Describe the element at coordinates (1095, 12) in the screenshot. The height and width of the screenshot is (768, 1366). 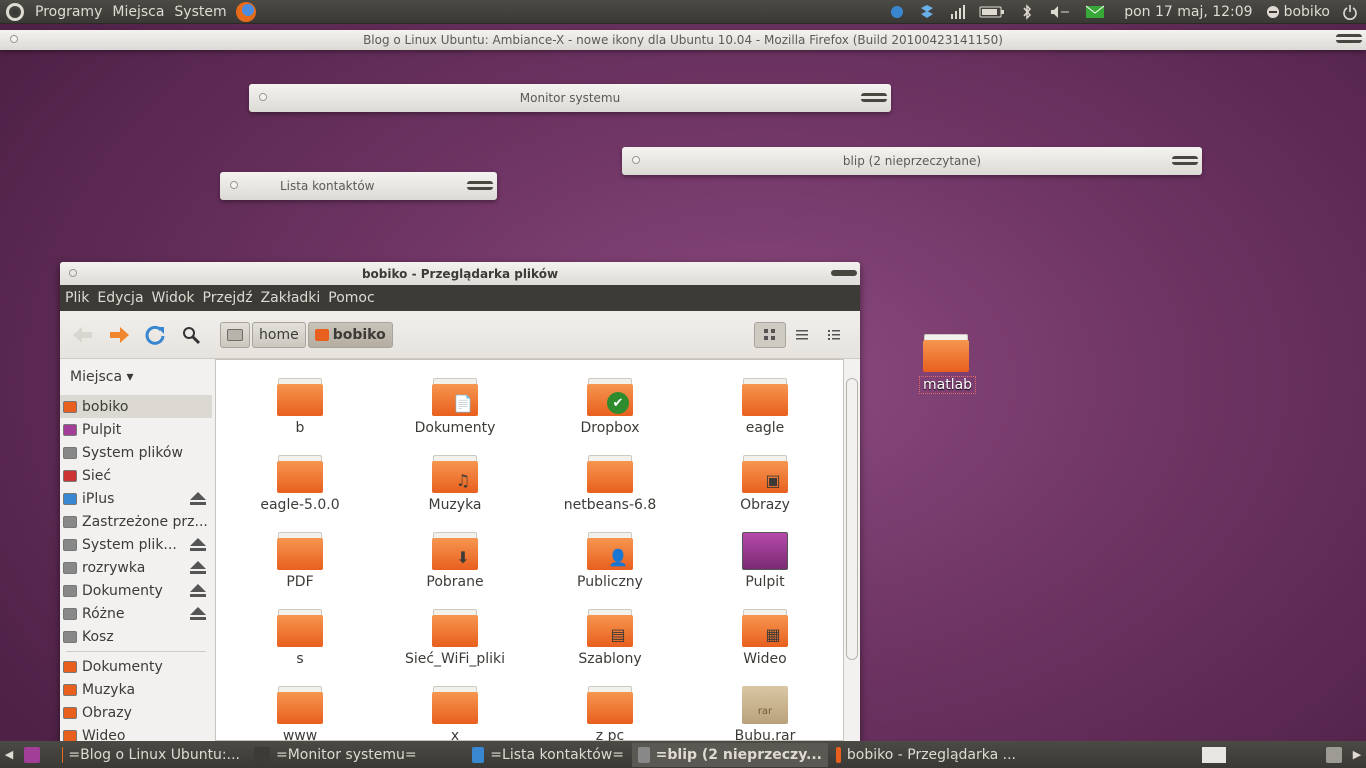
I see `mail-icon` at that location.